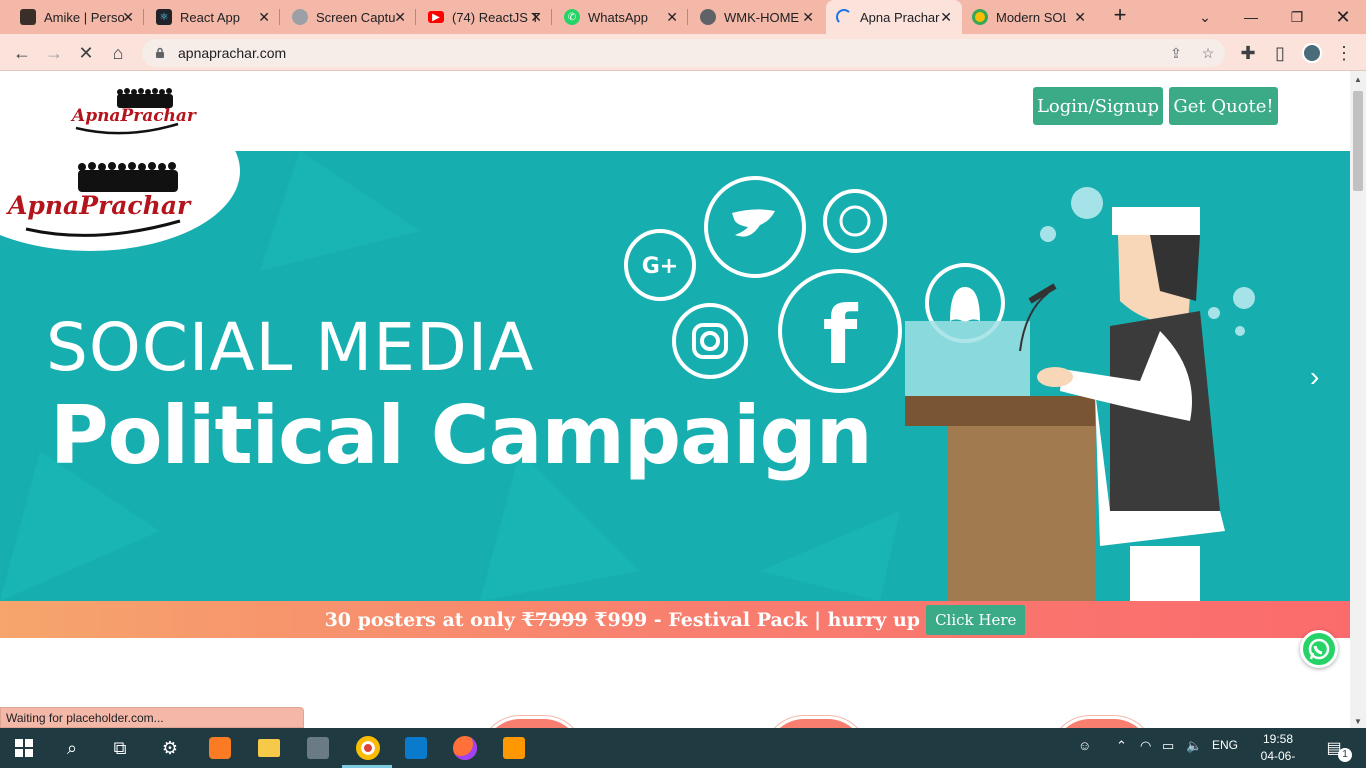 This screenshot has width=1366, height=782. What do you see at coordinates (496, 17) in the screenshot?
I see `tab-title: (74) ReactJS T` at bounding box center [496, 17].